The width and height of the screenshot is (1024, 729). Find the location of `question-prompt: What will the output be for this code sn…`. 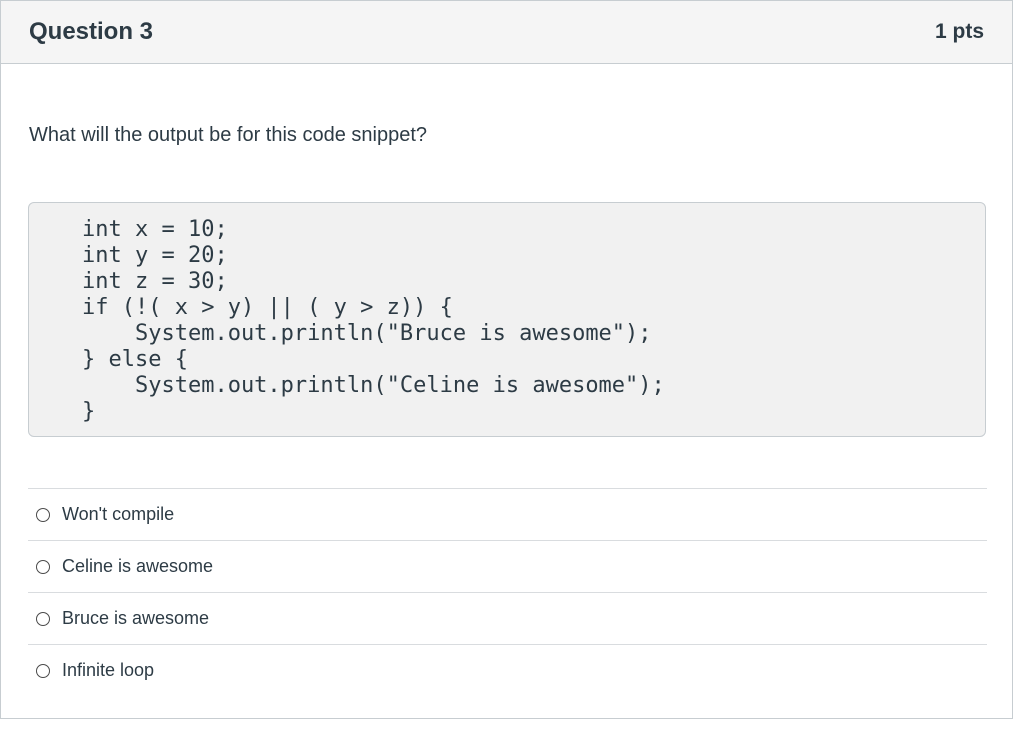

question-prompt: What will the output be for this code sn… is located at coordinates (228, 135).